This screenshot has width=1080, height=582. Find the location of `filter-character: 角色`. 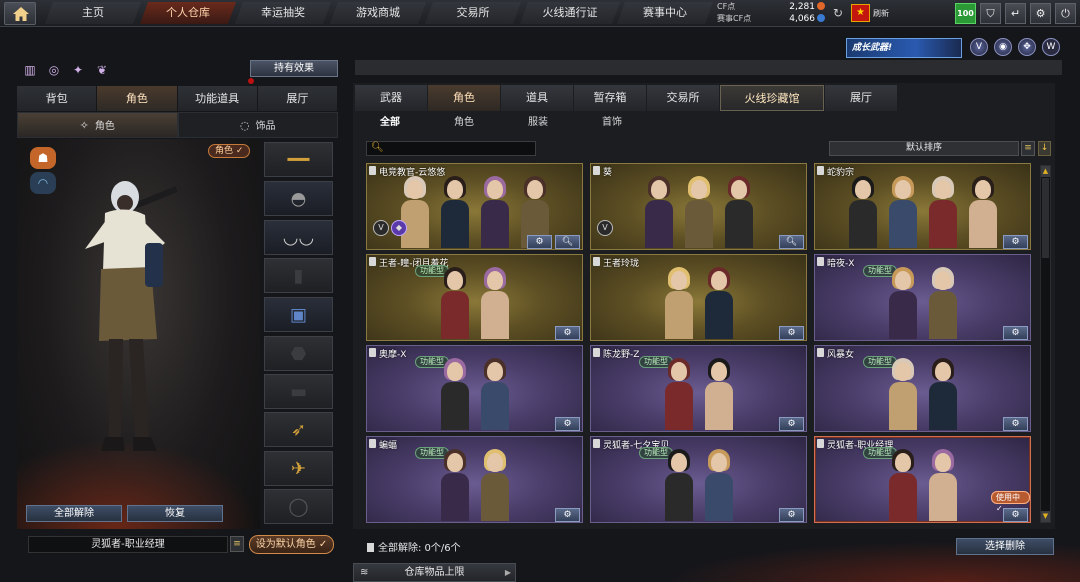

filter-character: 角色 is located at coordinates (477, 123).